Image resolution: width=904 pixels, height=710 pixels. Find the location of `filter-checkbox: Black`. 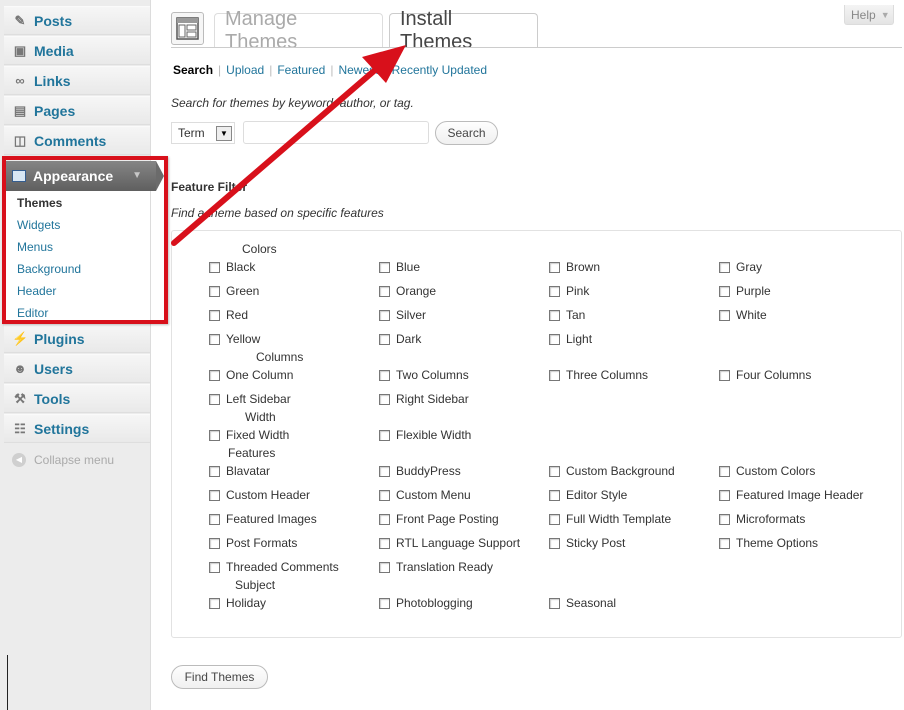

filter-checkbox: Black is located at coordinates (232, 267).